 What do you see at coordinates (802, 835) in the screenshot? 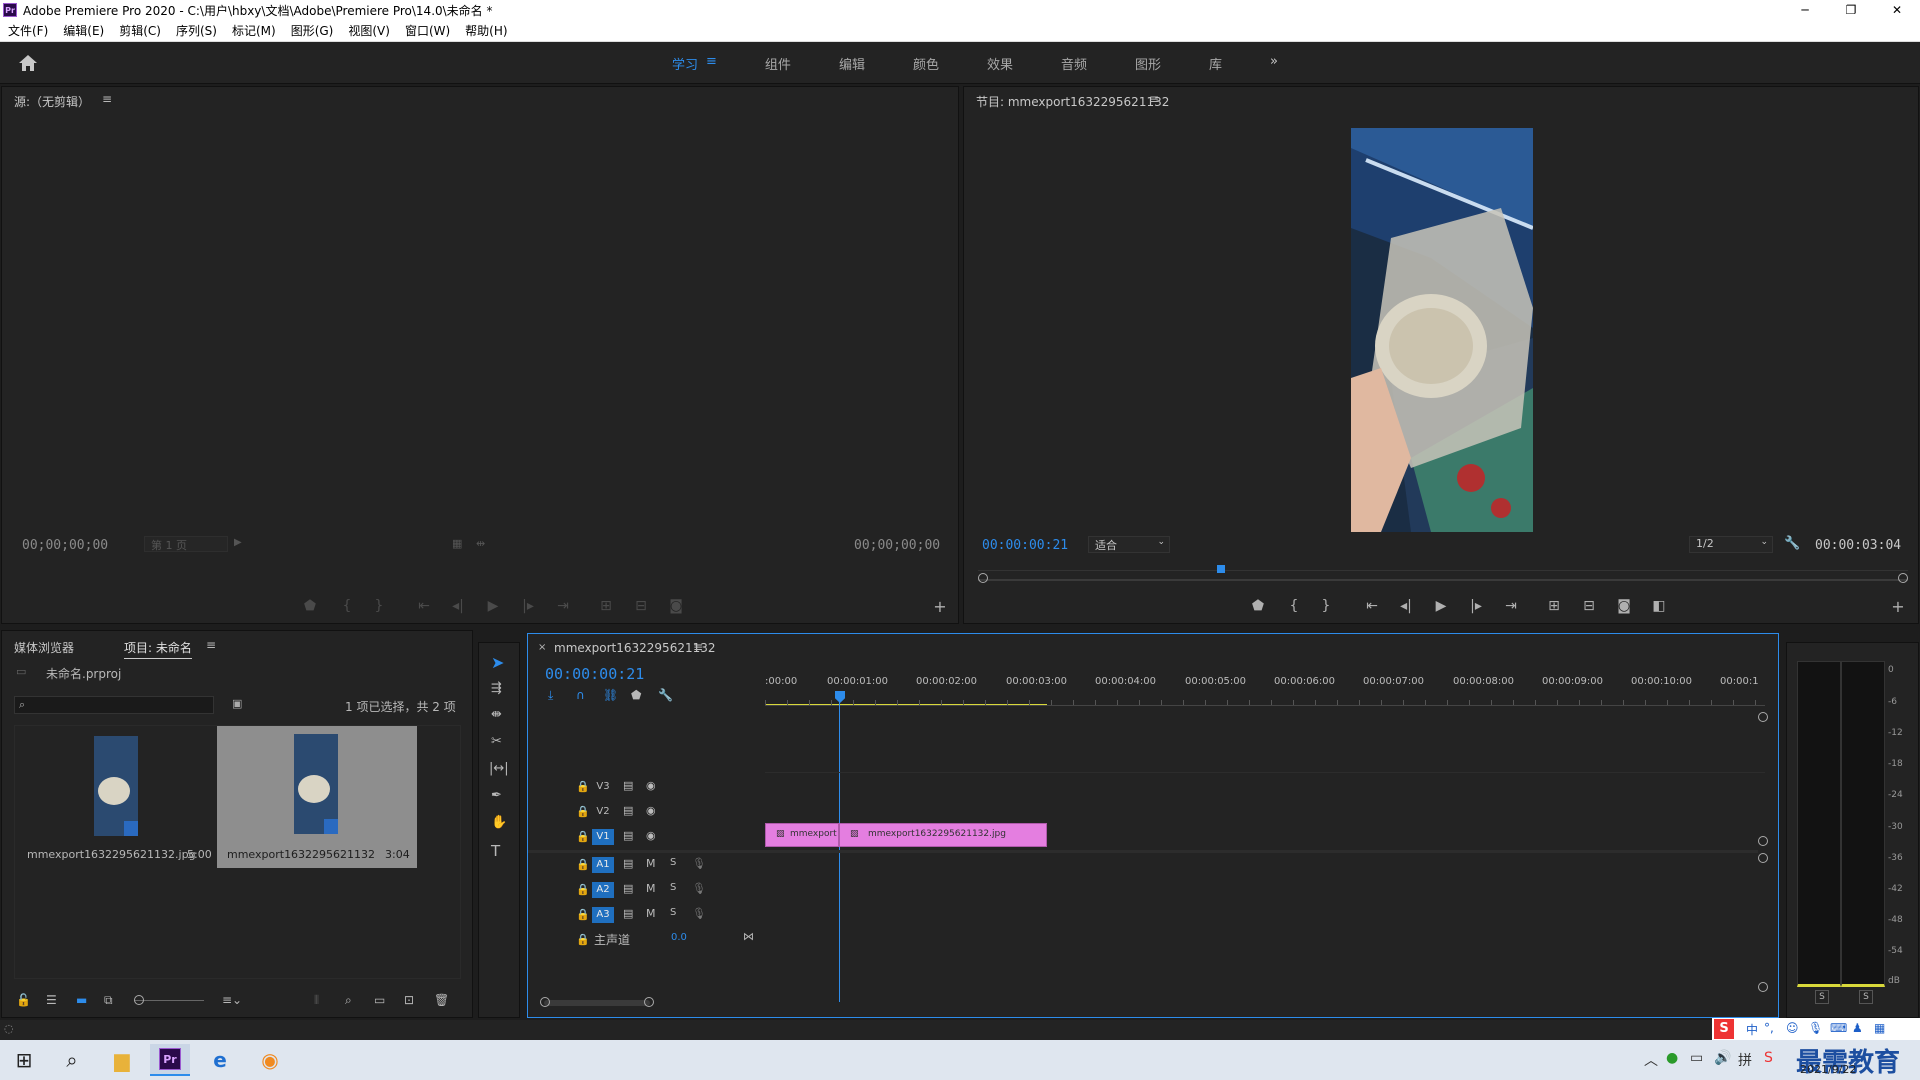
I see `timeline-clip: ▨ mmexport` at bounding box center [802, 835].